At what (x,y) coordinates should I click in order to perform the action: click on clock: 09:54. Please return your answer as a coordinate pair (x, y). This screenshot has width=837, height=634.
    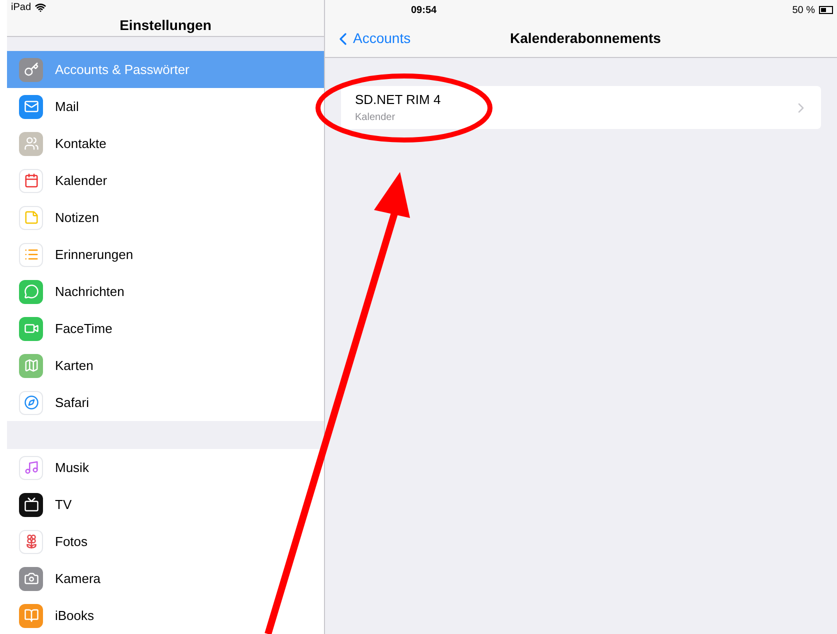
    Looking at the image, I should click on (424, 11).